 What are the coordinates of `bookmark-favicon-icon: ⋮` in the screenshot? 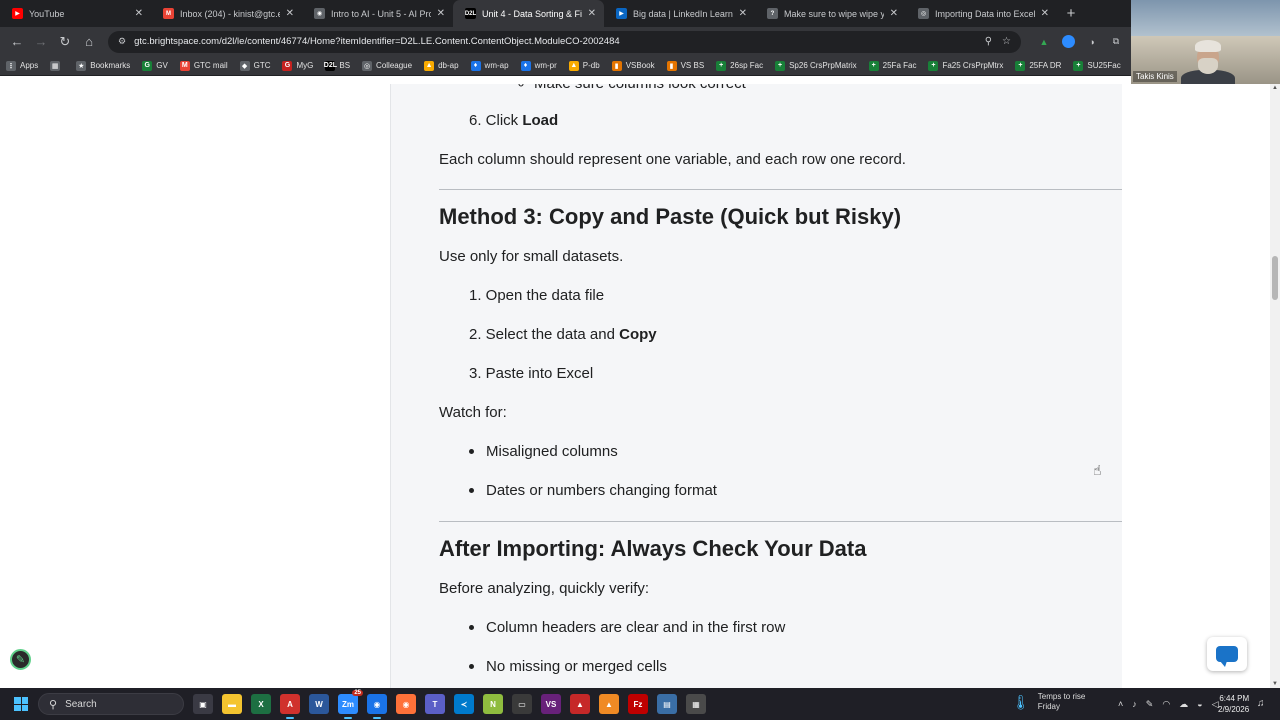 It's located at (11, 65).